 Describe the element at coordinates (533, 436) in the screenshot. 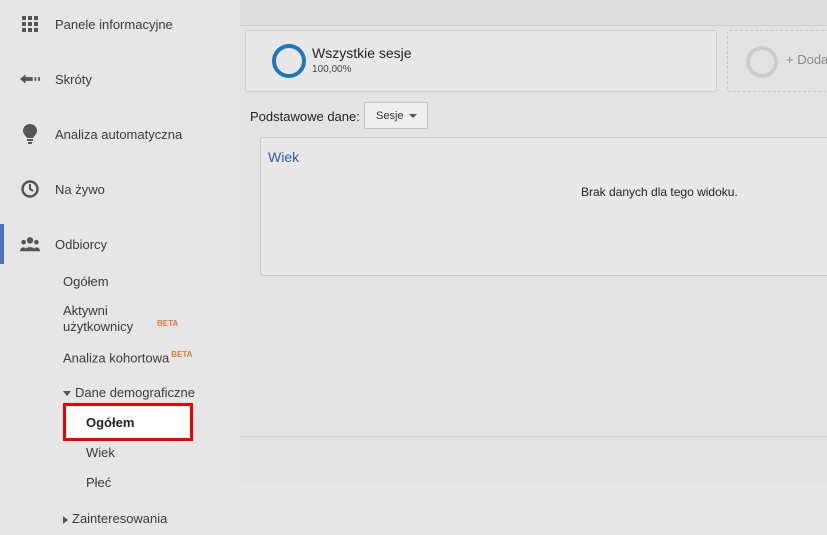

I see `divider` at that location.